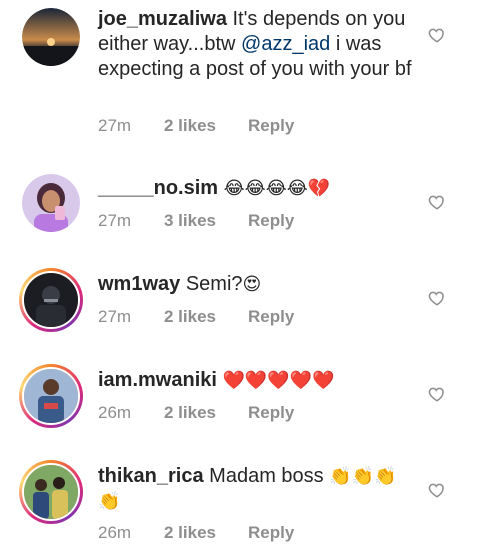  I want to click on comment-body: iam.mwaniki ❤️❤️❤️❤️❤️, so click(258, 380).